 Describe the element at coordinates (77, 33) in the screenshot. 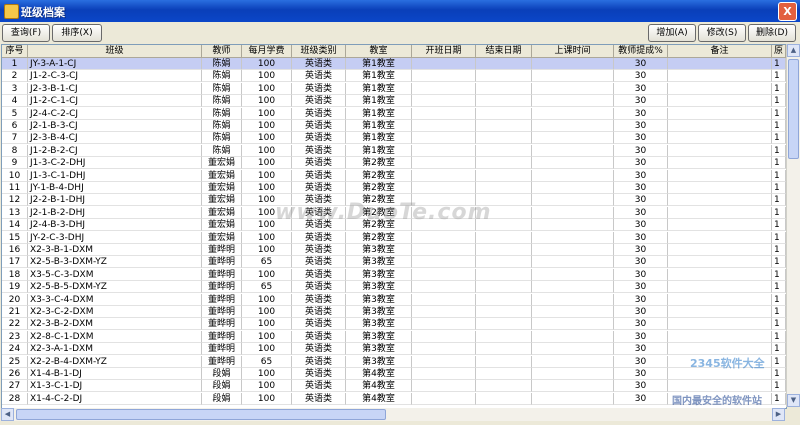

I see `sort-button: 排序(X)` at that location.